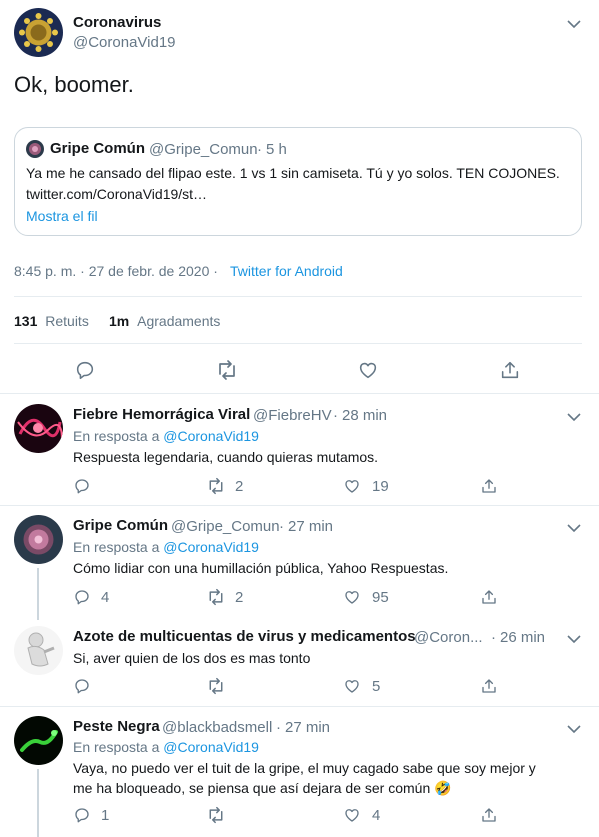 This screenshot has width=599, height=837. What do you see at coordinates (443, 788) in the screenshot?
I see `rofl-emoji: 🤣` at bounding box center [443, 788].